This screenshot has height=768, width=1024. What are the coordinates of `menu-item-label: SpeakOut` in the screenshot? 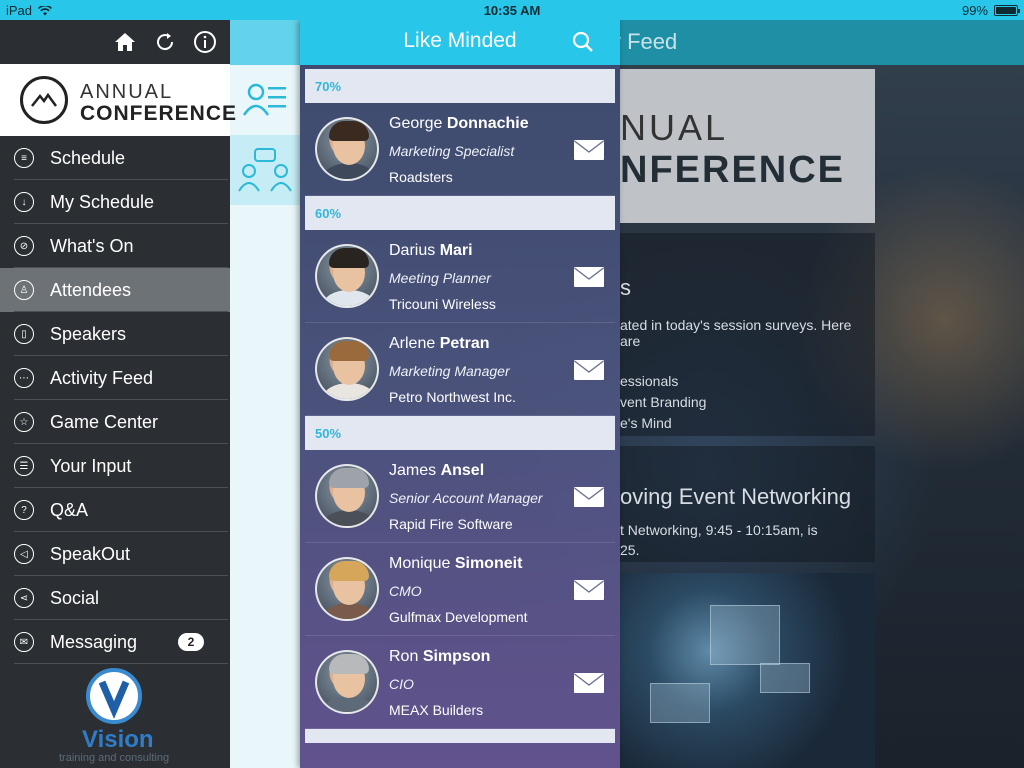 It's located at (90, 553).